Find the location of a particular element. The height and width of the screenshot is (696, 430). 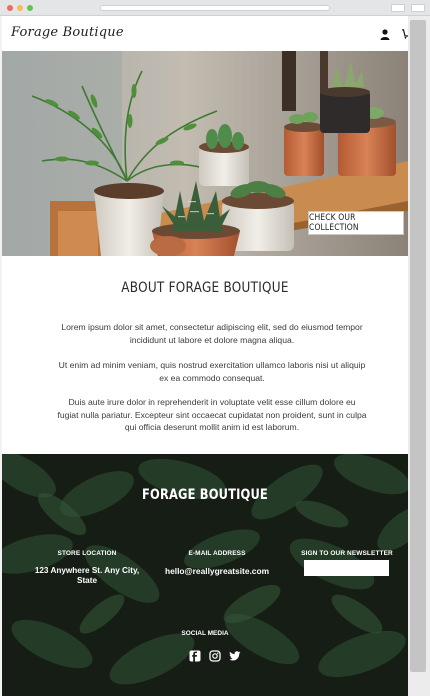

email-label: E-MAIL ADDRESS is located at coordinates (217, 553).